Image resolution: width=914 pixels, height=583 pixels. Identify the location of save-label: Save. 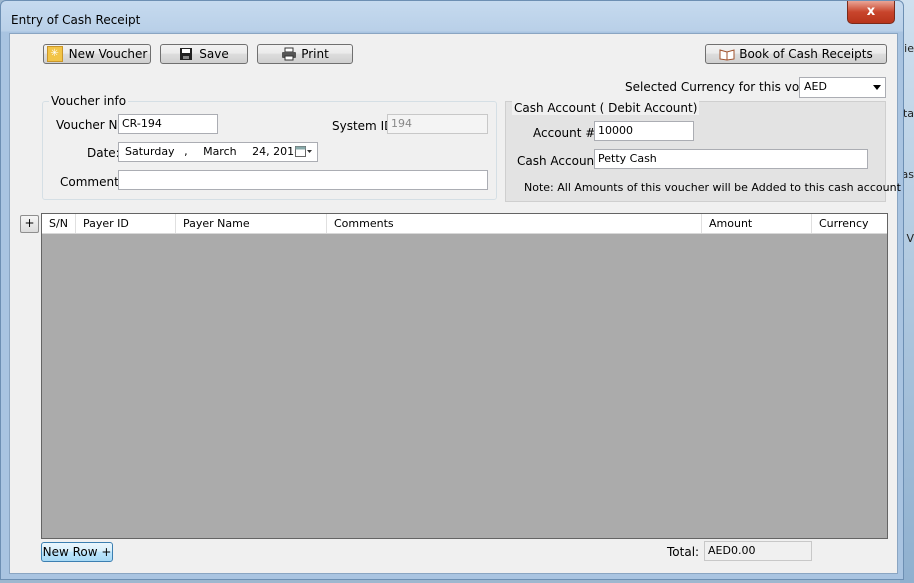
(214, 54).